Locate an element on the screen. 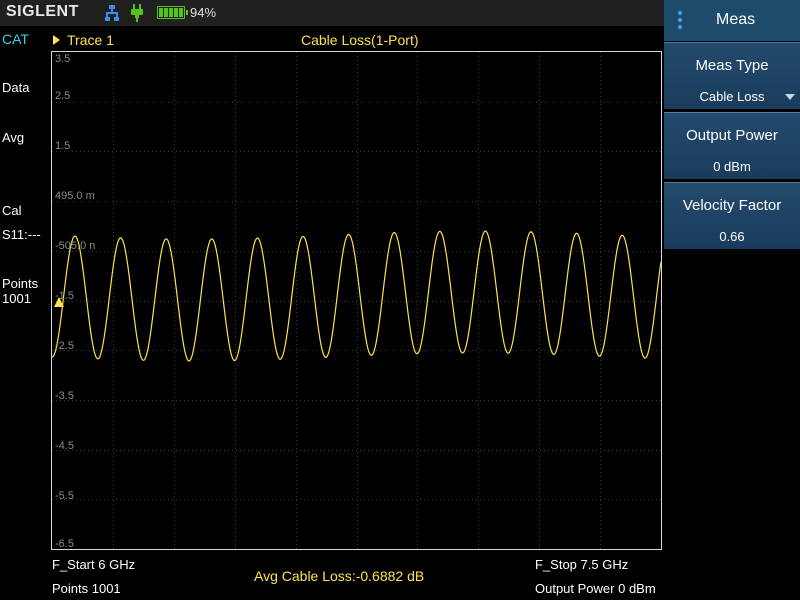 The width and height of the screenshot is (800, 600). reference-marker-icon is located at coordinates (59, 302).